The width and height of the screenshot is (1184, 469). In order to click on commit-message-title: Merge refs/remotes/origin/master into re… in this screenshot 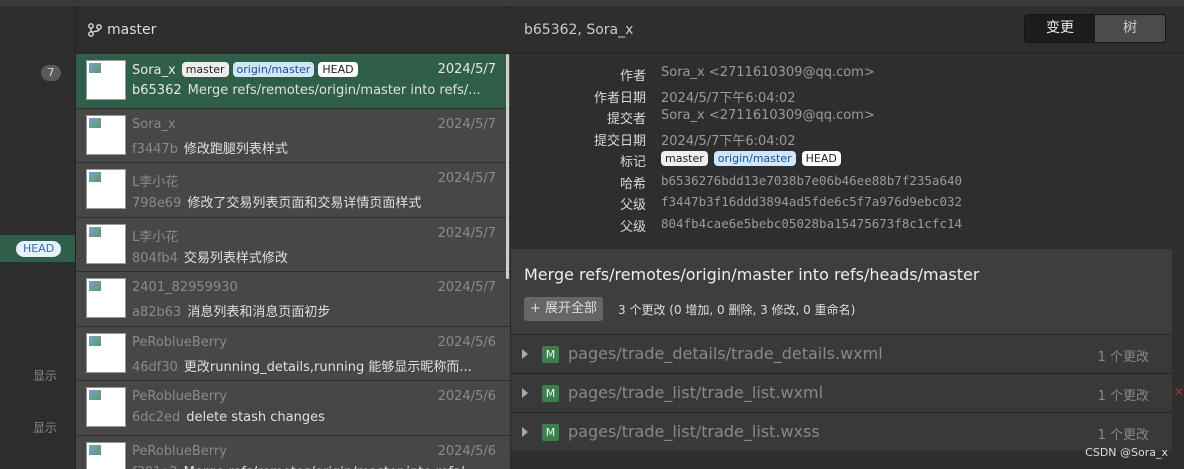, I will do `click(752, 274)`.